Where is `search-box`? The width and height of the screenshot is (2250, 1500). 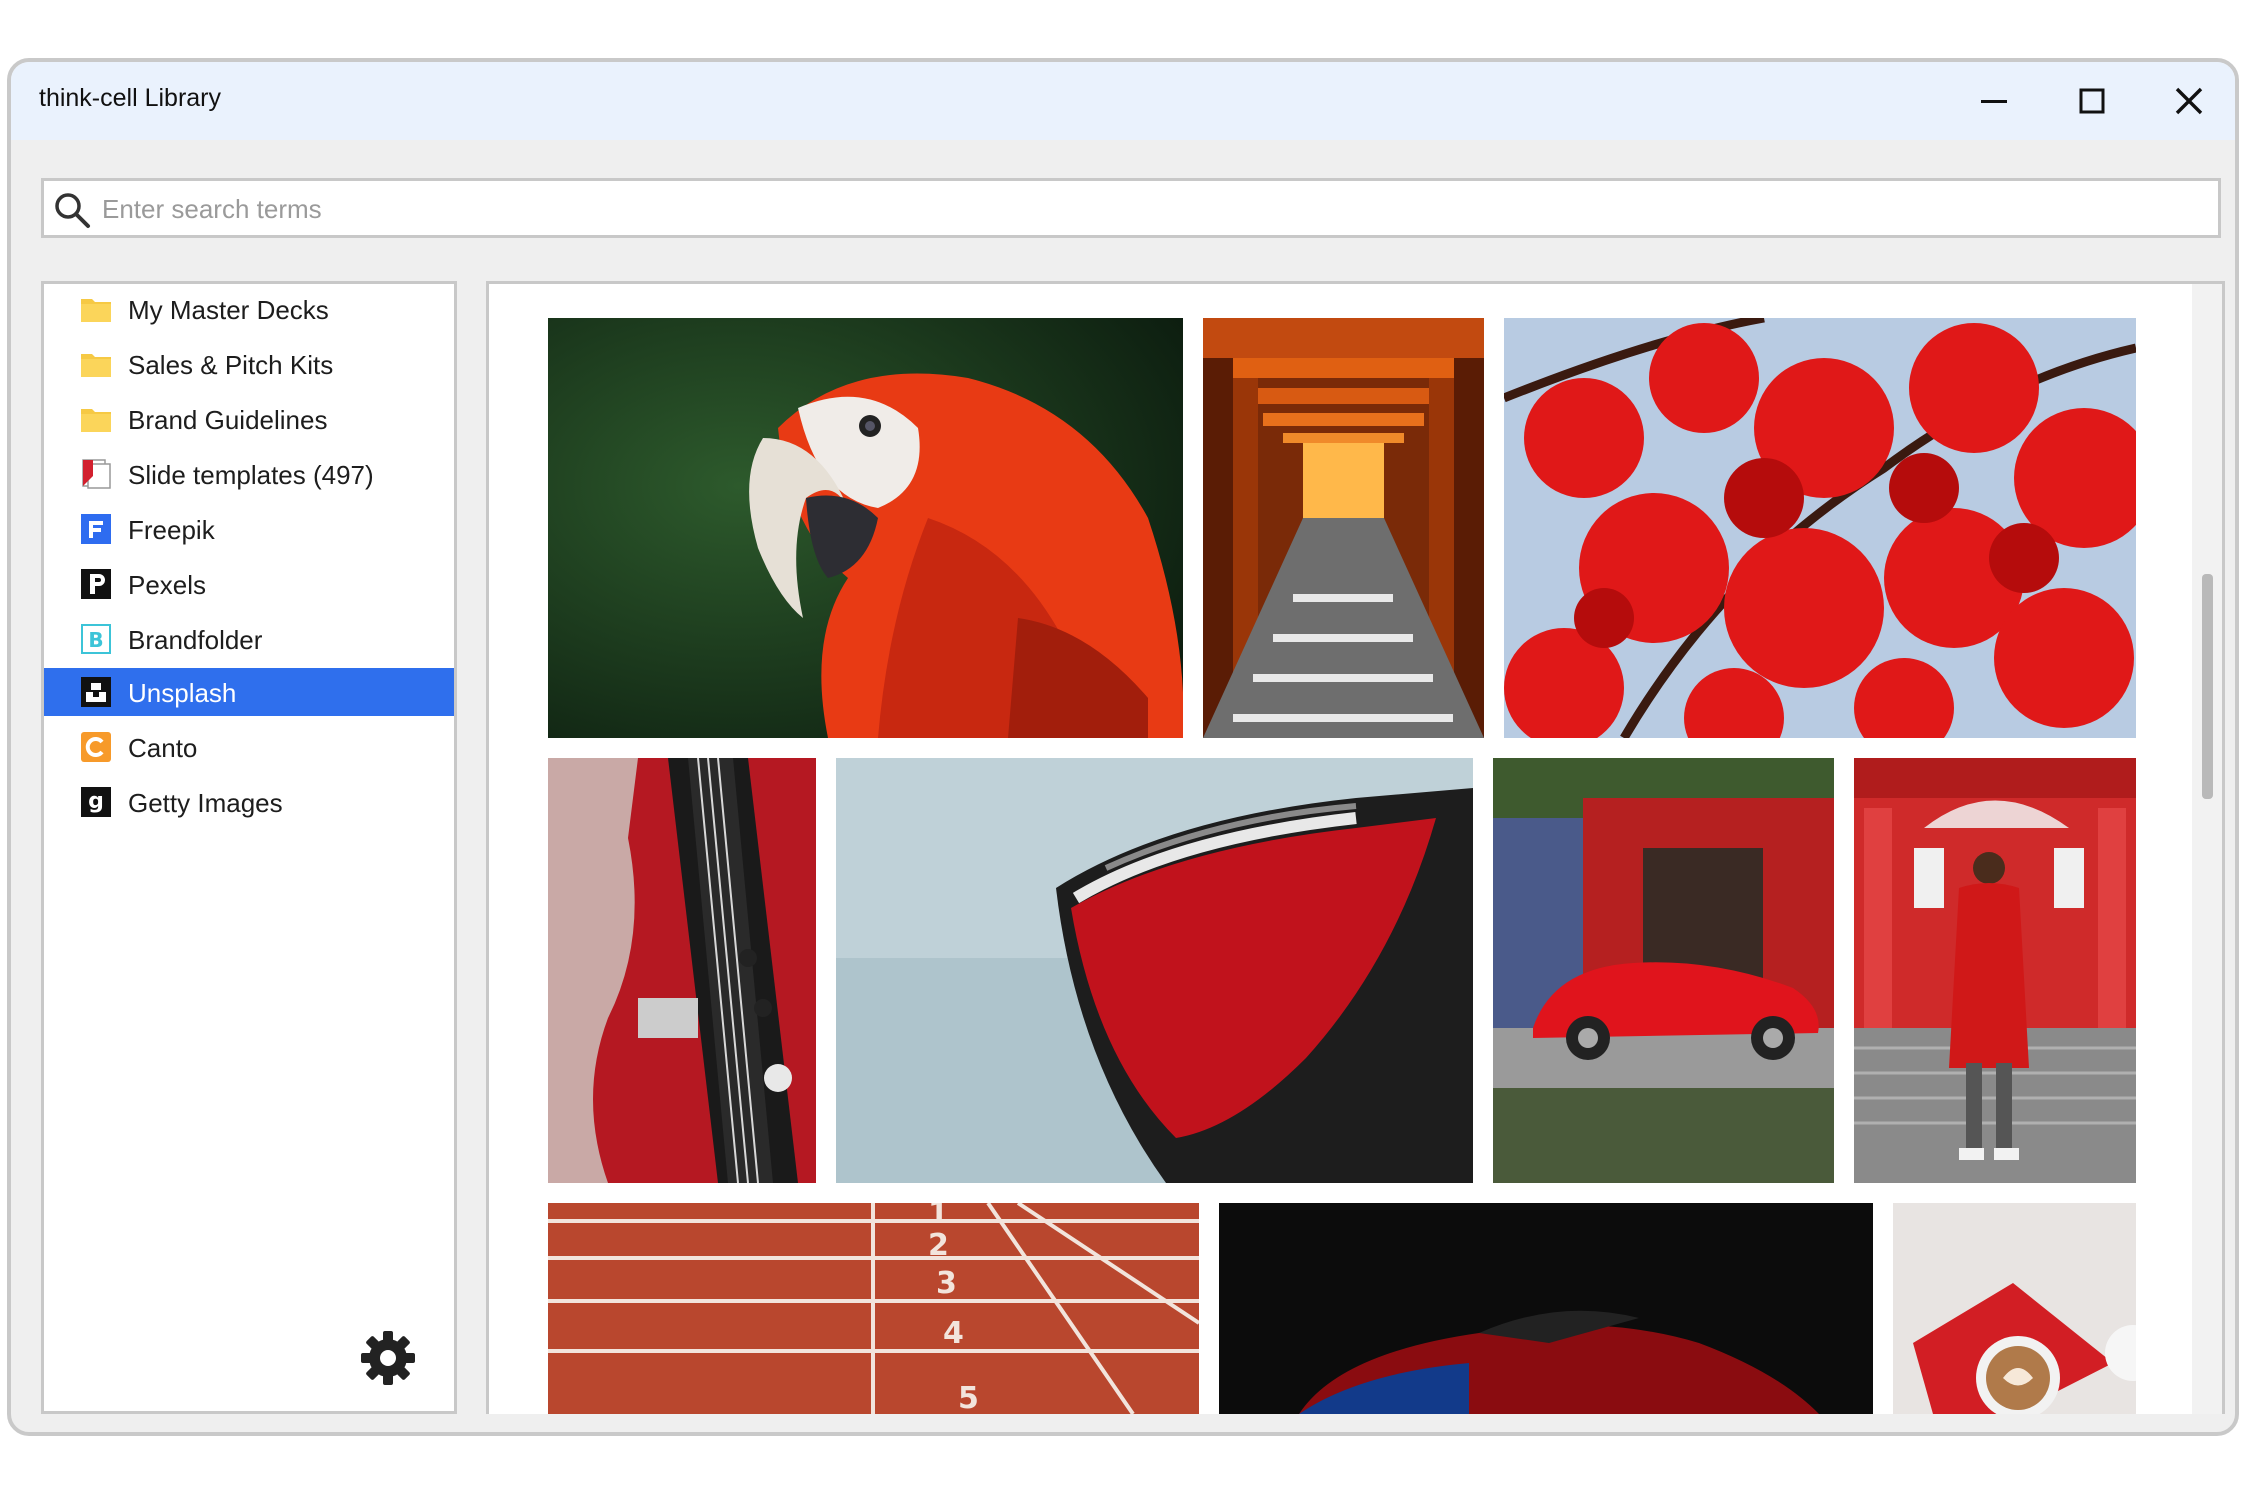 search-box is located at coordinates (1131, 208).